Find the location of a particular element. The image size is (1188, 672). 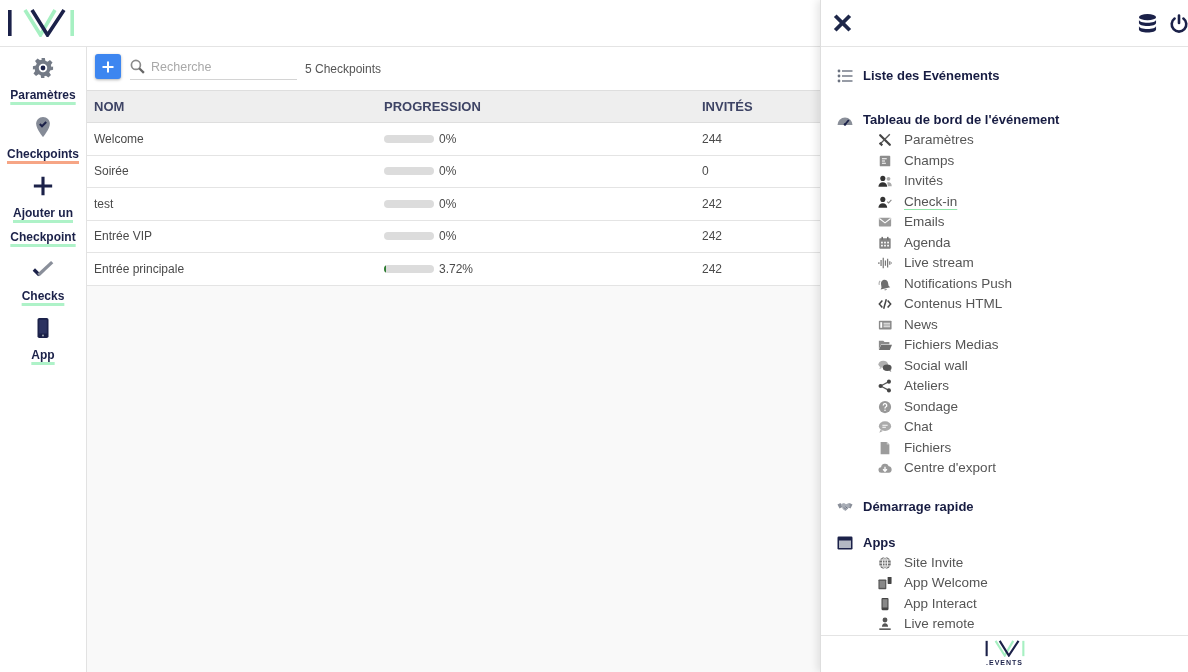

menu-heading: Liste des Evénements is located at coordinates (1004, 76).